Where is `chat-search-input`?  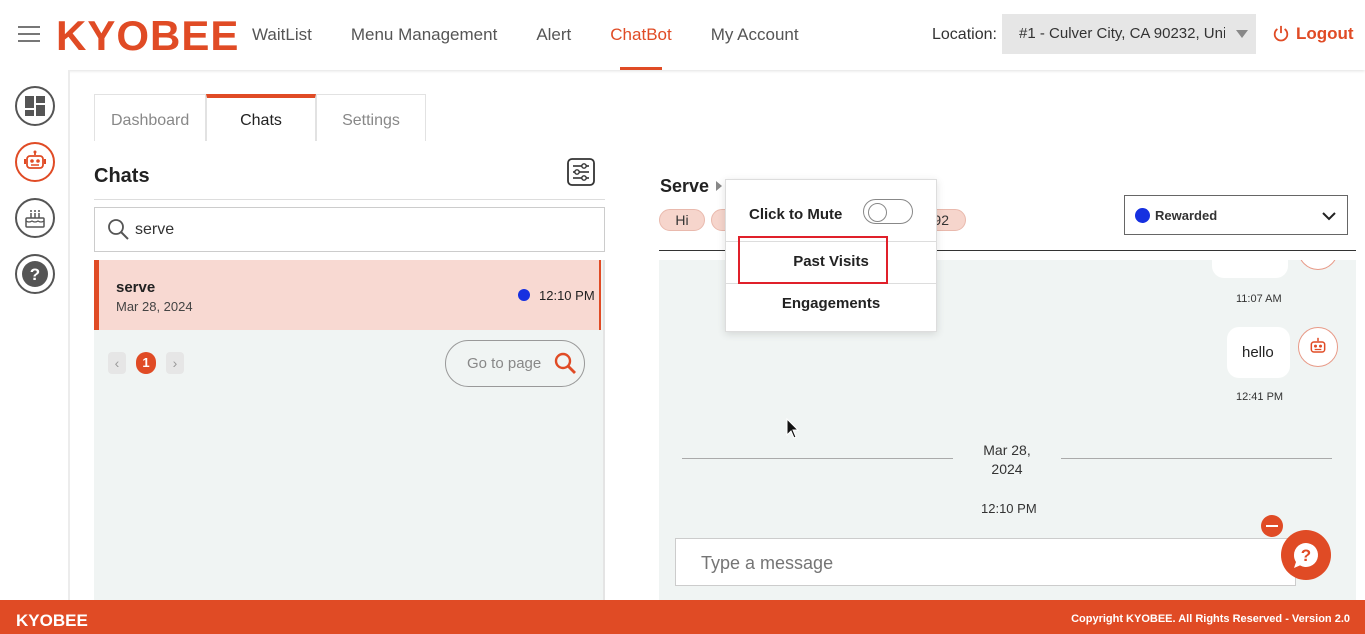
chat-search-input is located at coordinates (355, 230).